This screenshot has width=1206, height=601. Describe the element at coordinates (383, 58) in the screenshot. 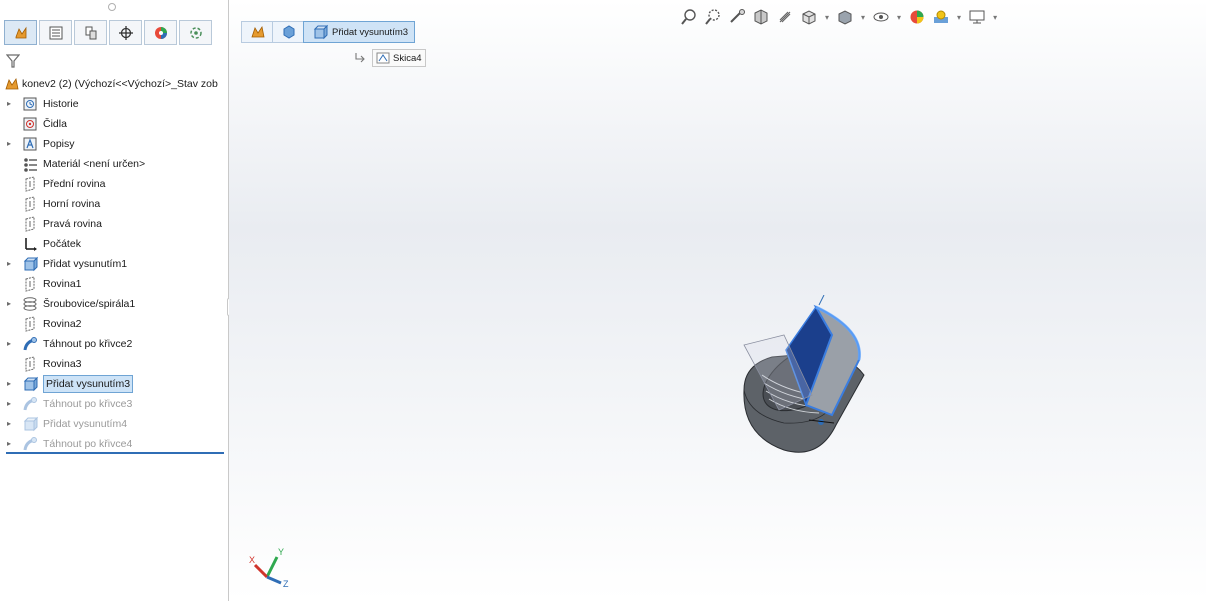

I see `sketch-icon` at that location.